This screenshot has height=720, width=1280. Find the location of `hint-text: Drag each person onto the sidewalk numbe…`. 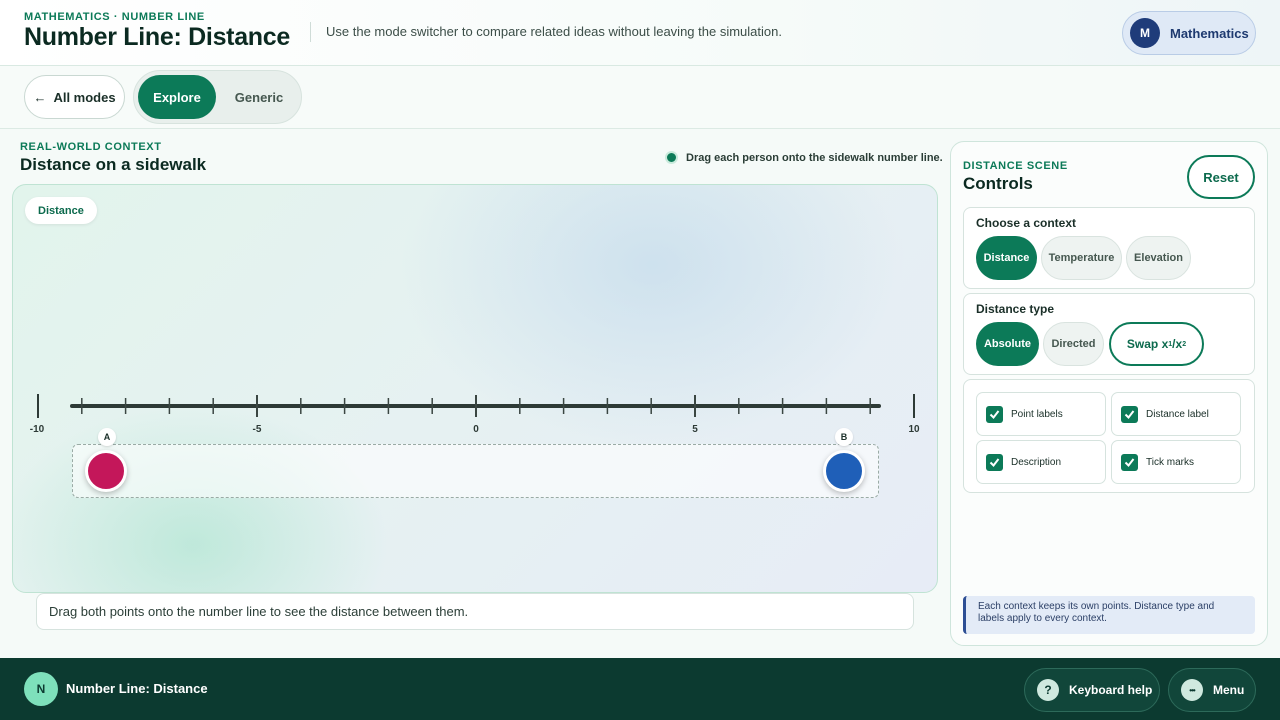

hint-text: Drag each person onto the sidewalk numbe… is located at coordinates (814, 157).